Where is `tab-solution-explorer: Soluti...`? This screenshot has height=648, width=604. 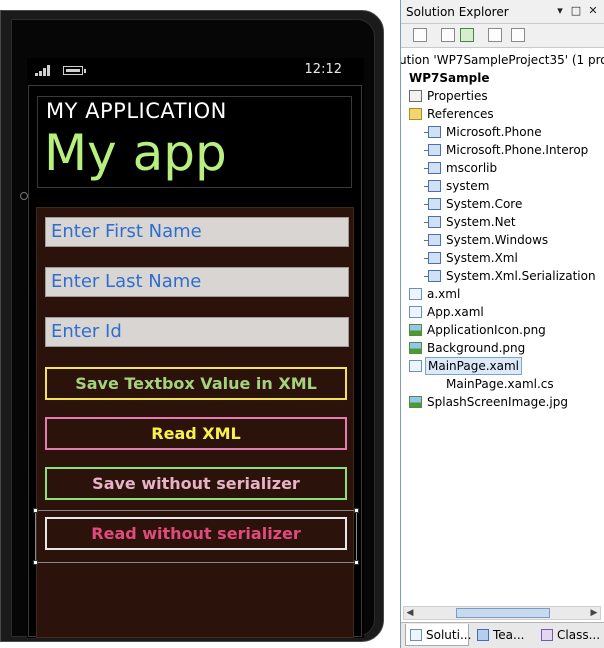 tab-solution-explorer: Soluti... is located at coordinates (438, 635).